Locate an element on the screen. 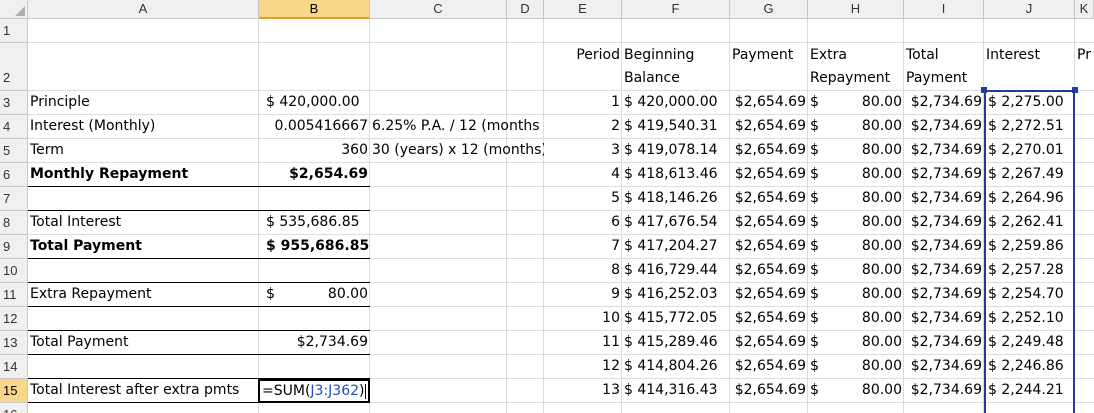 This screenshot has width=1094, height=413. label-total-interest: Total Interest is located at coordinates (143, 222).